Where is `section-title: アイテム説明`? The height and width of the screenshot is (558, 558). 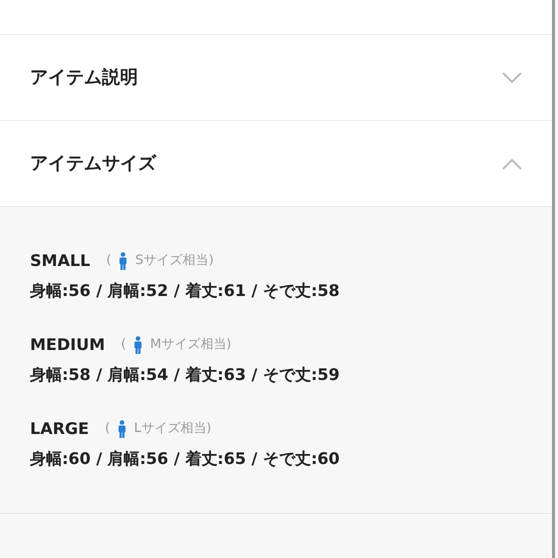 section-title: アイテム説明 is located at coordinates (84, 78).